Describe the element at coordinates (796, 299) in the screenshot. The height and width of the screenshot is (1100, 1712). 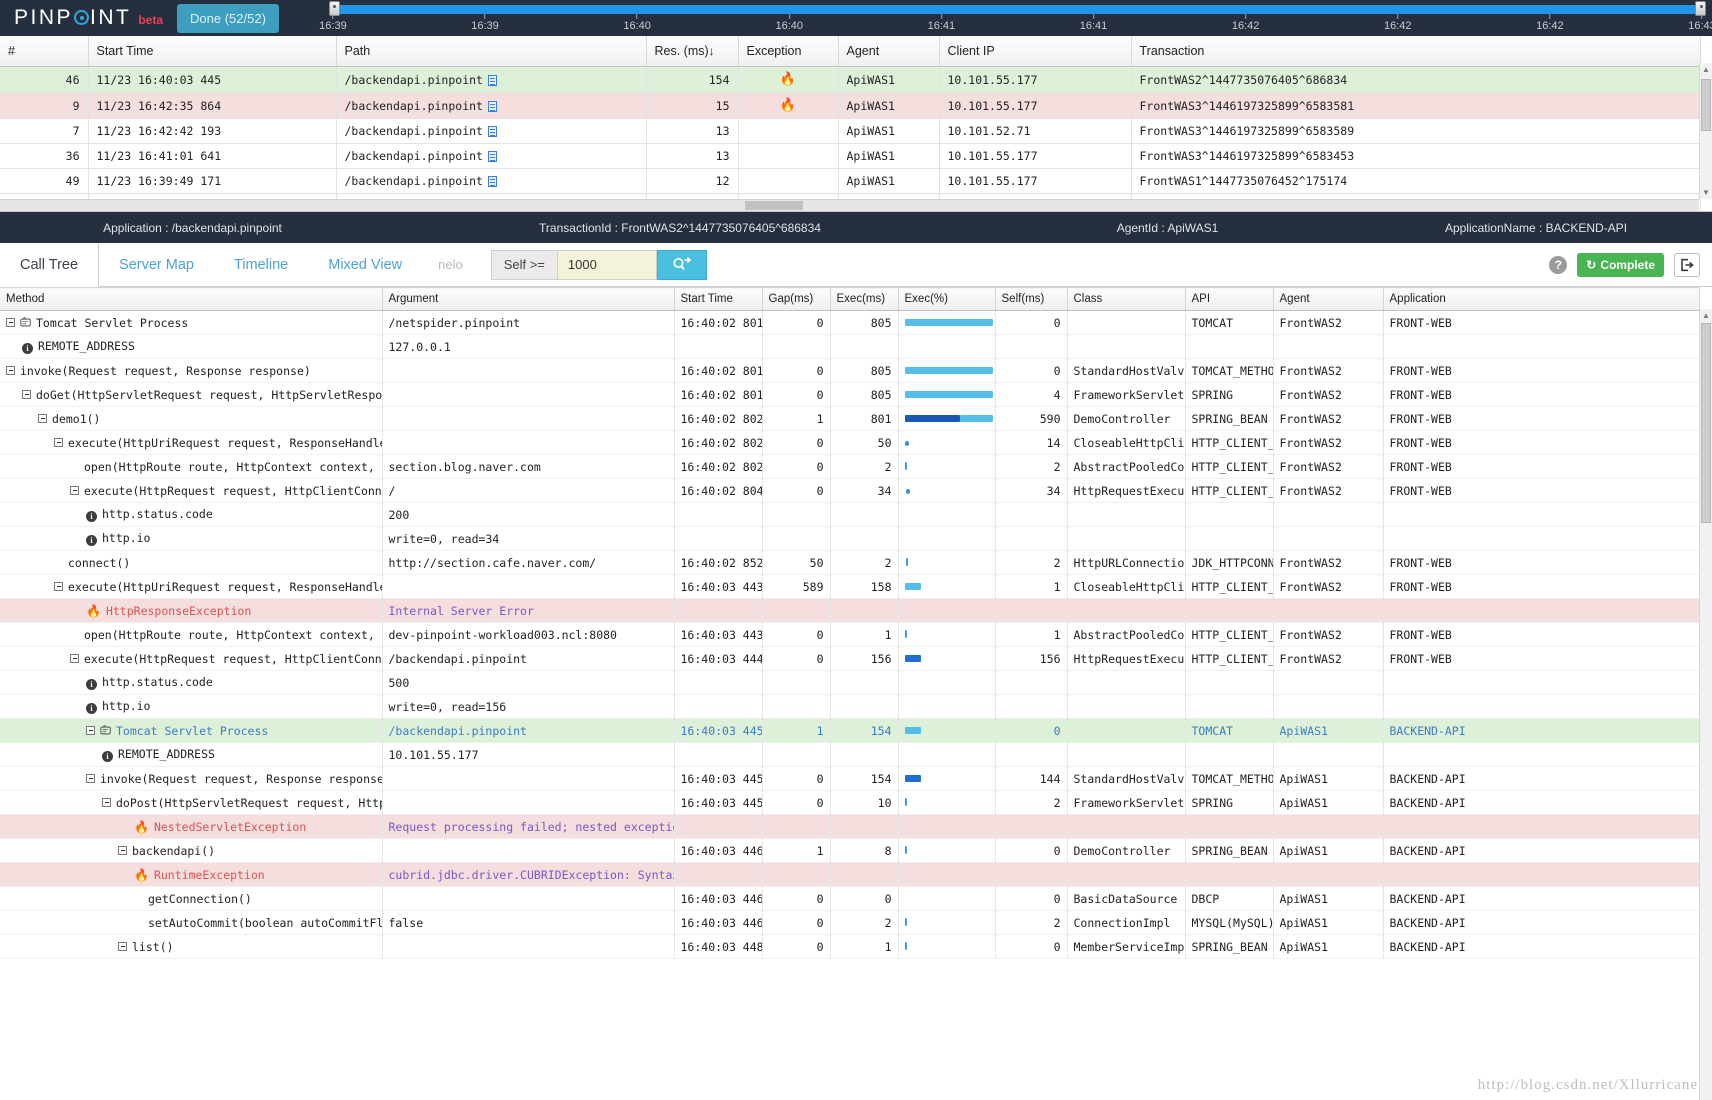
I see `ct-col-gap: Gap(ms)` at that location.